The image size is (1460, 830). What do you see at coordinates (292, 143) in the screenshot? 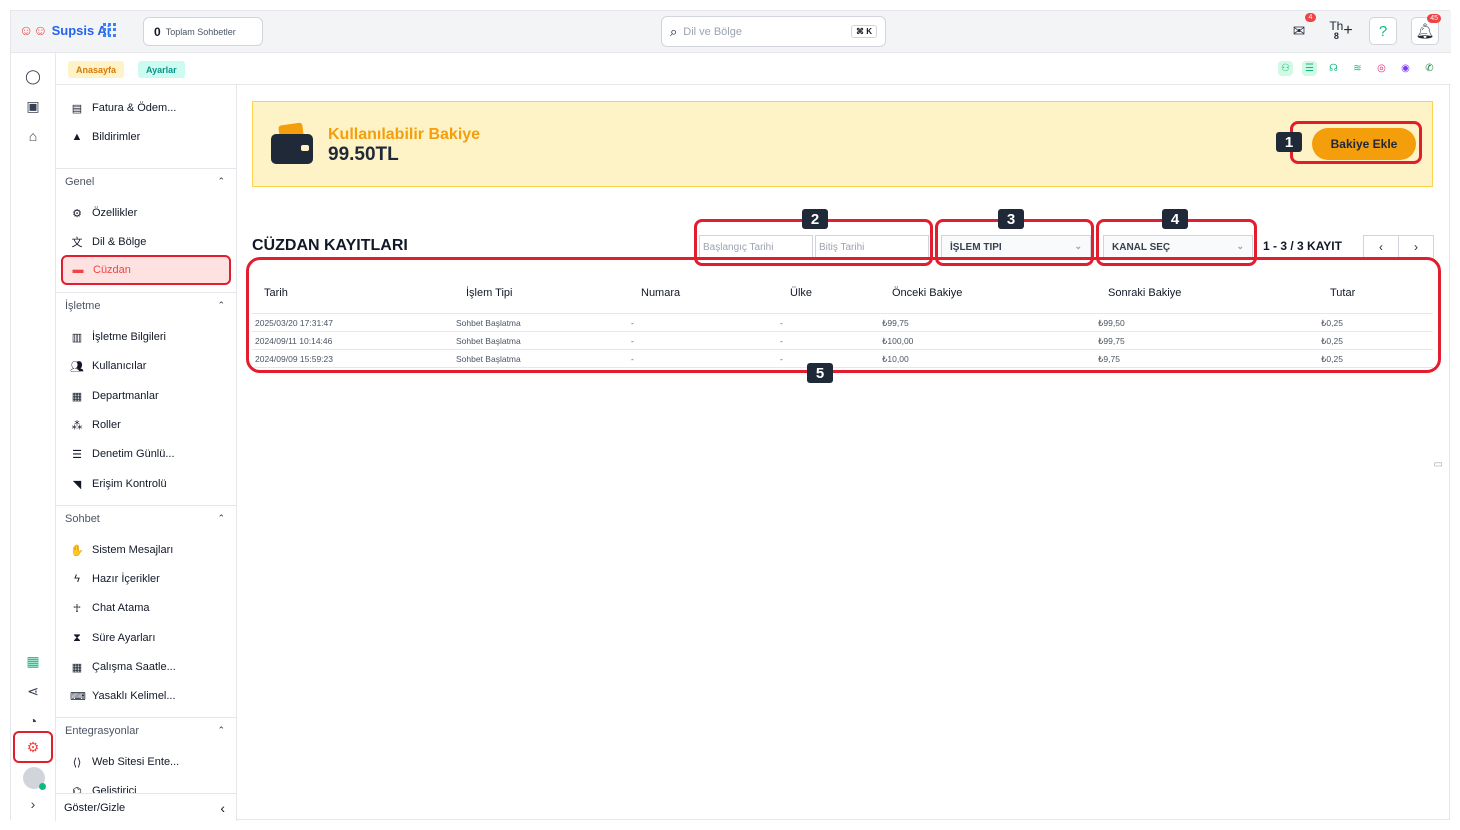
I see `wallet-icon` at bounding box center [292, 143].